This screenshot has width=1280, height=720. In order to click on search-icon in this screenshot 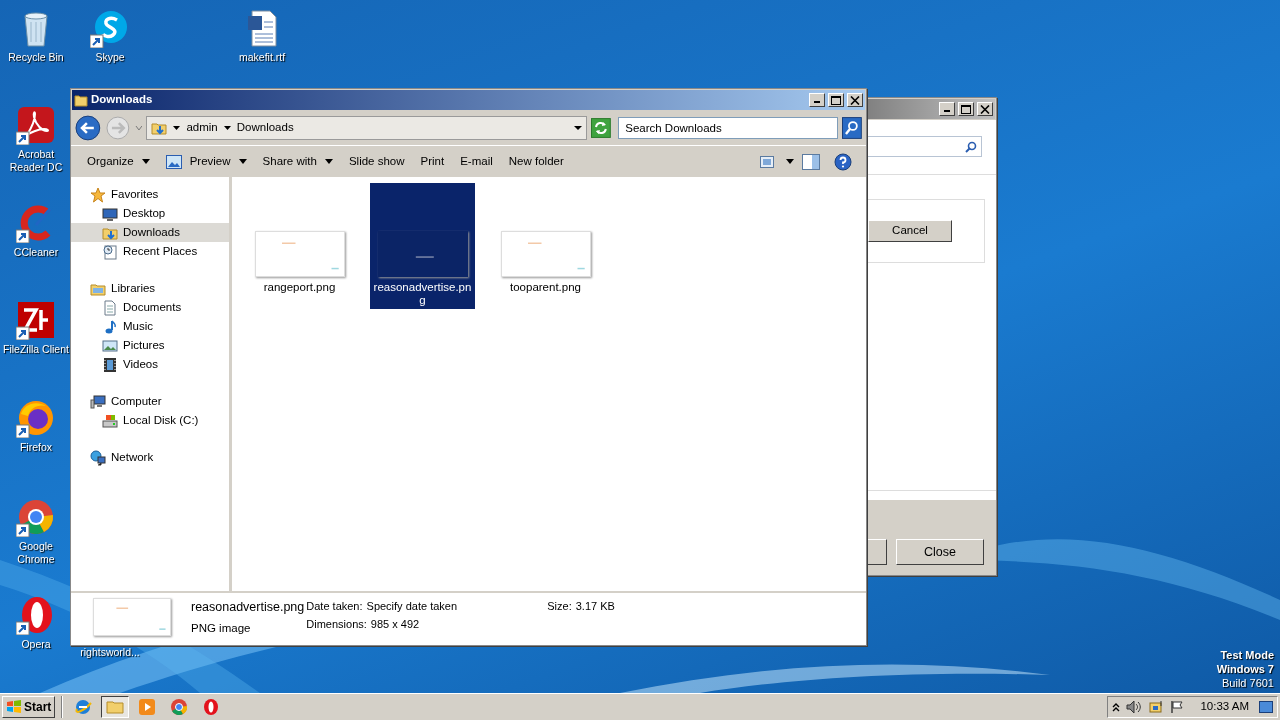, I will do `click(971, 146)`.